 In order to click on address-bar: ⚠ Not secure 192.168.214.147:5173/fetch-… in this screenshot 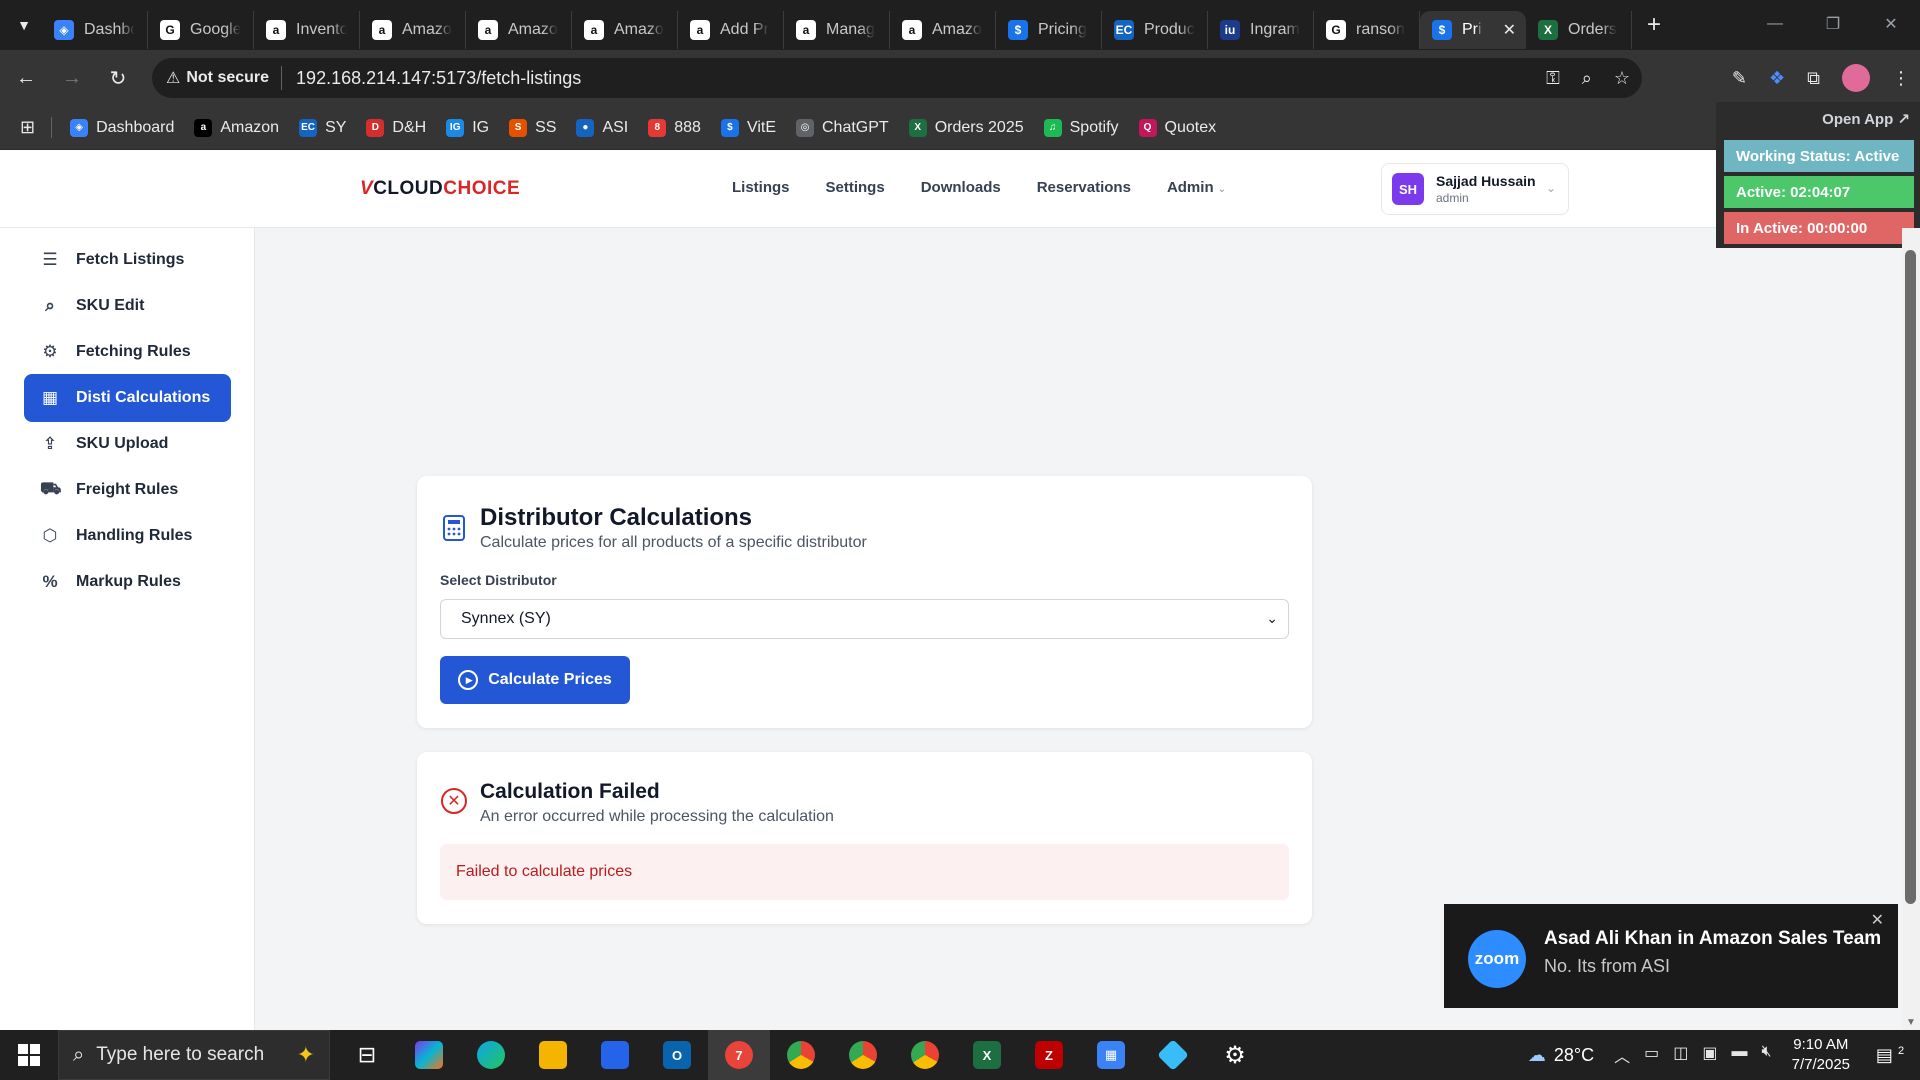, I will do `click(897, 78)`.